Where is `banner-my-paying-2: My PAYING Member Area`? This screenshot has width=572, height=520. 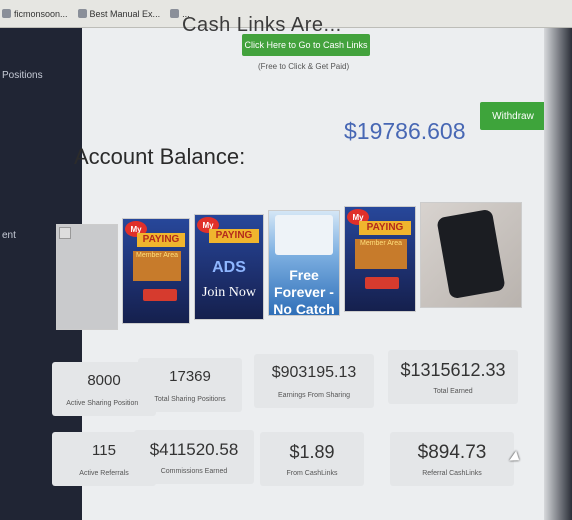 banner-my-paying-2: My PAYING Member Area is located at coordinates (380, 259).